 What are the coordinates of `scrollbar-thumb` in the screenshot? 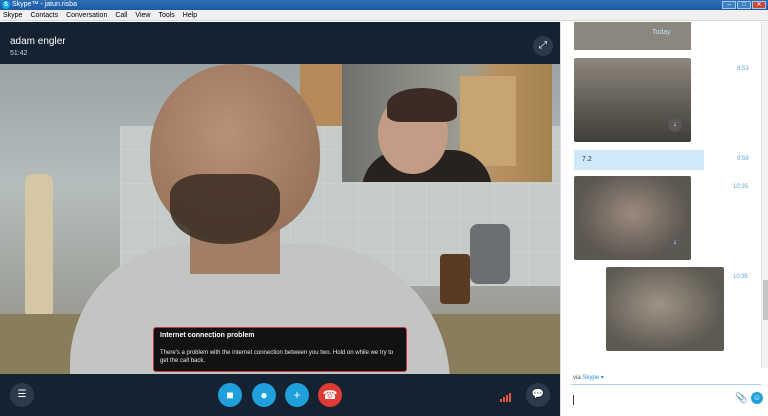 It's located at (765, 300).